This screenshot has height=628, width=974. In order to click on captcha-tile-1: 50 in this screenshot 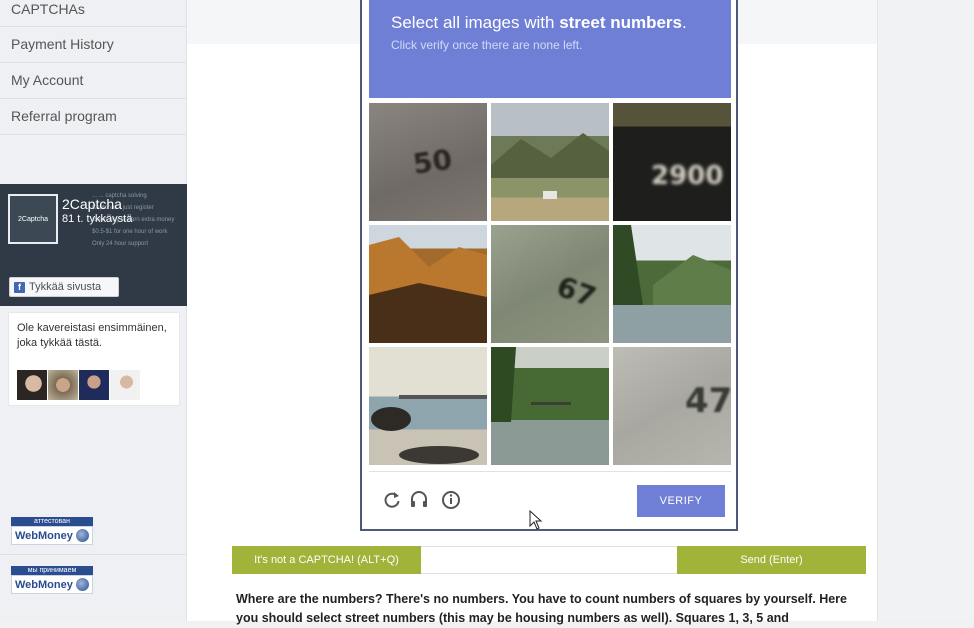, I will do `click(428, 162)`.